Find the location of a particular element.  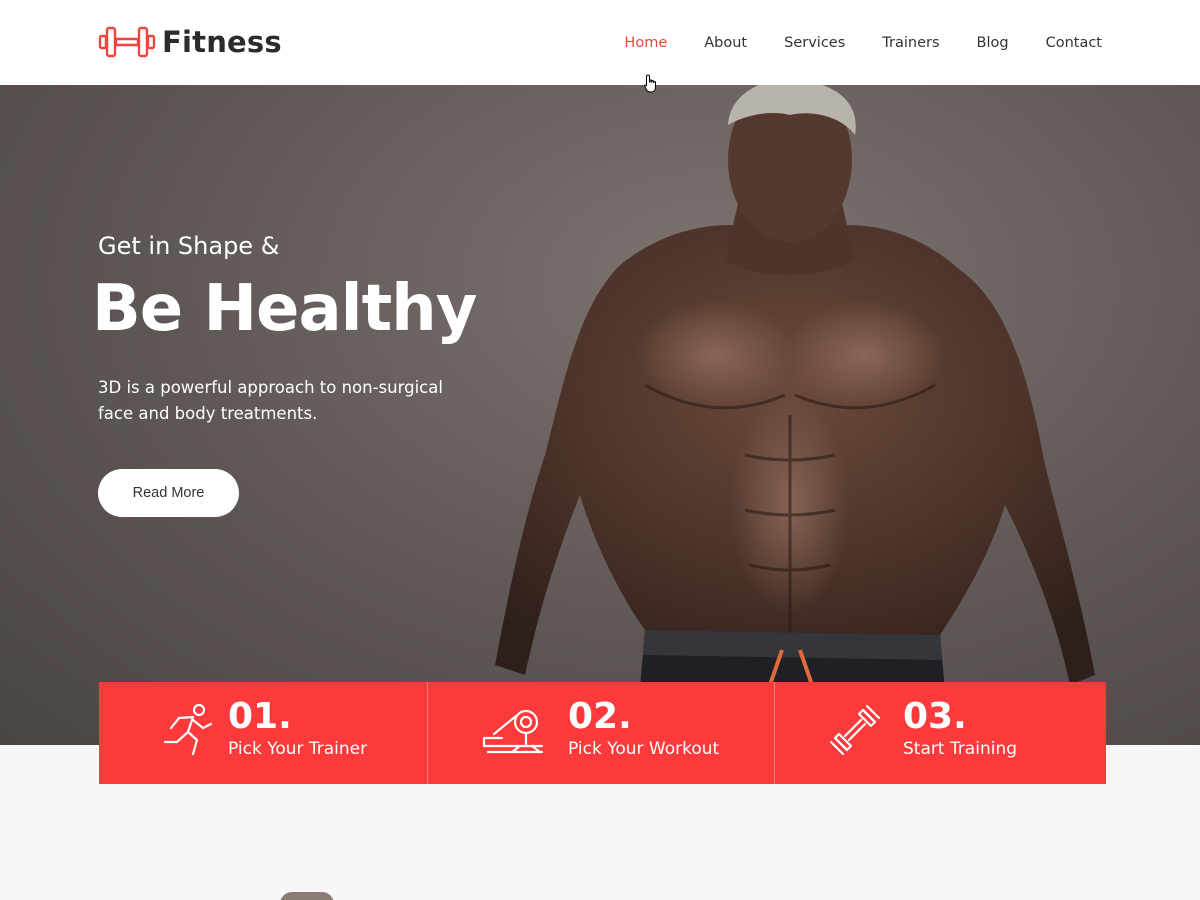

step-pick-trainer: 01. Pick Your Trainer is located at coordinates (263, 733).